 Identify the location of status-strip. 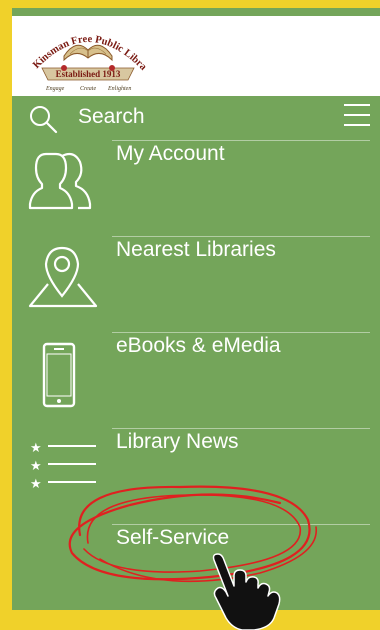
(196, 12).